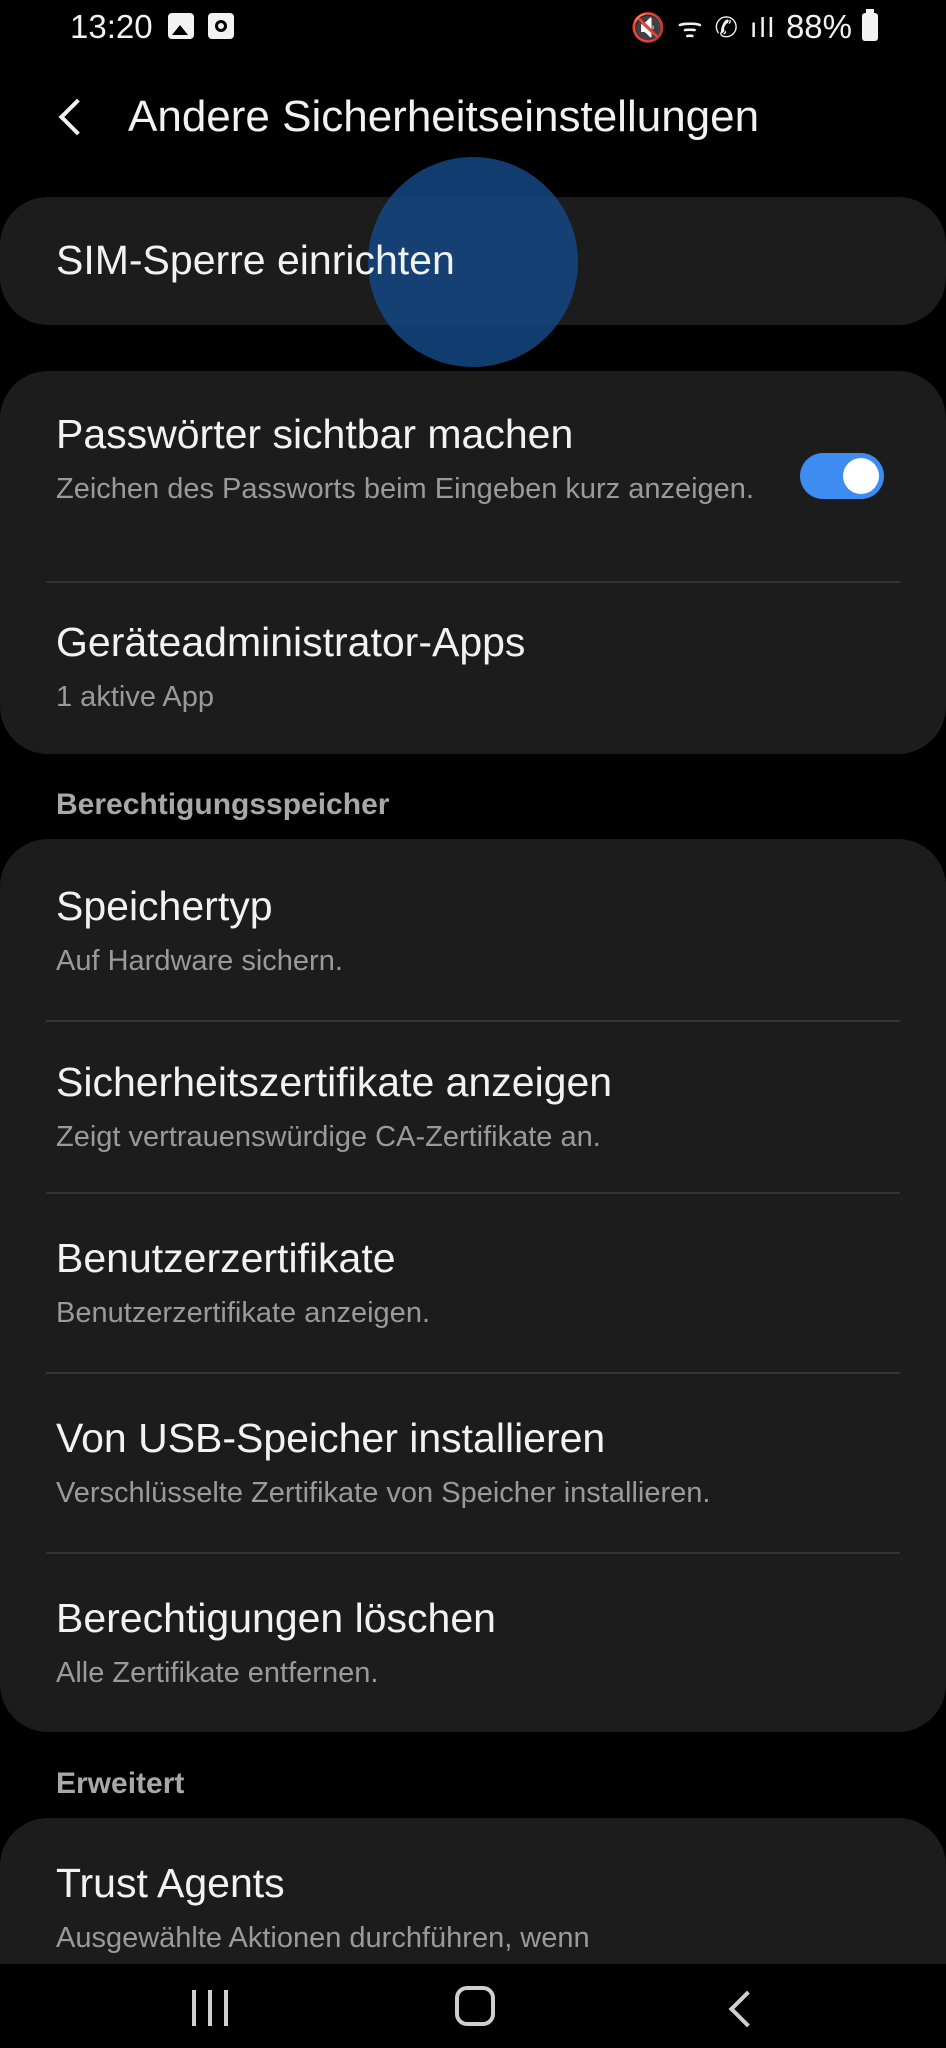 This screenshot has height=2048, width=946. What do you see at coordinates (255, 260) in the screenshot?
I see `sim-lock-title: SIM-Sperre einrichten` at bounding box center [255, 260].